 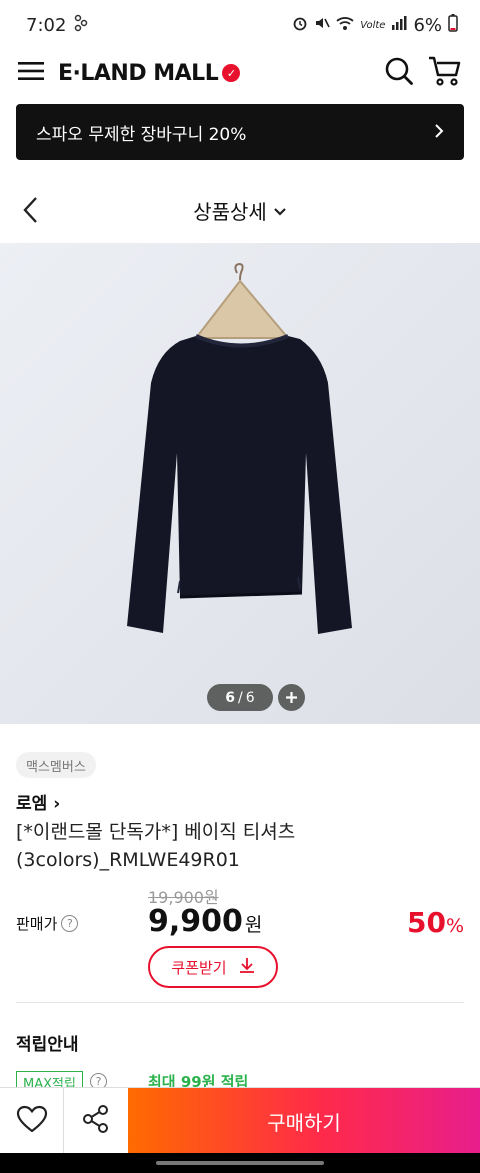 I want to click on menu-icon, so click(x=31, y=73).